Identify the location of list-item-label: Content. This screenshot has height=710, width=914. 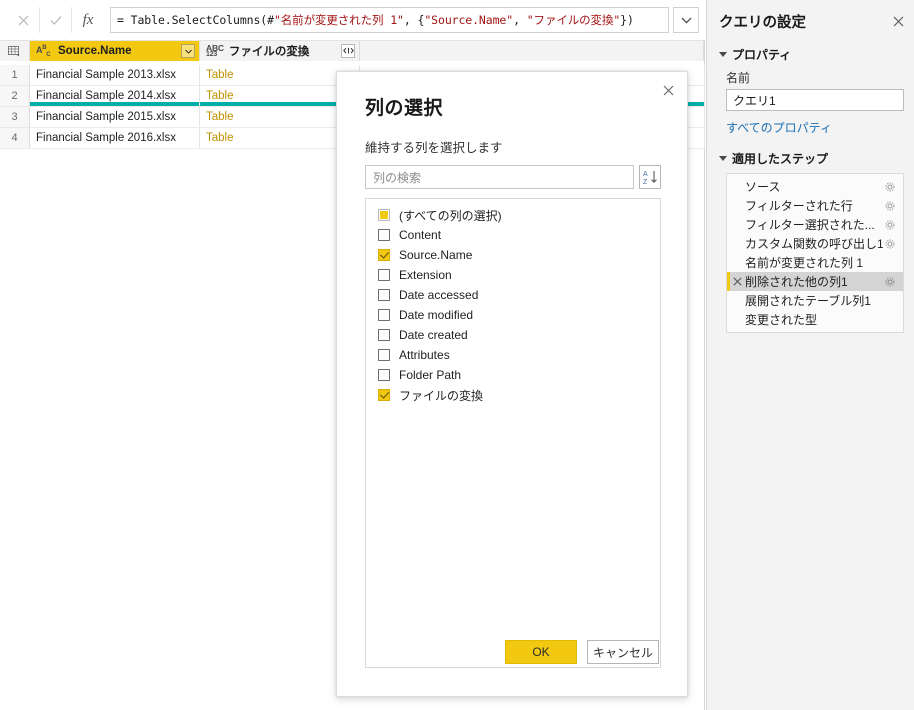
(420, 235).